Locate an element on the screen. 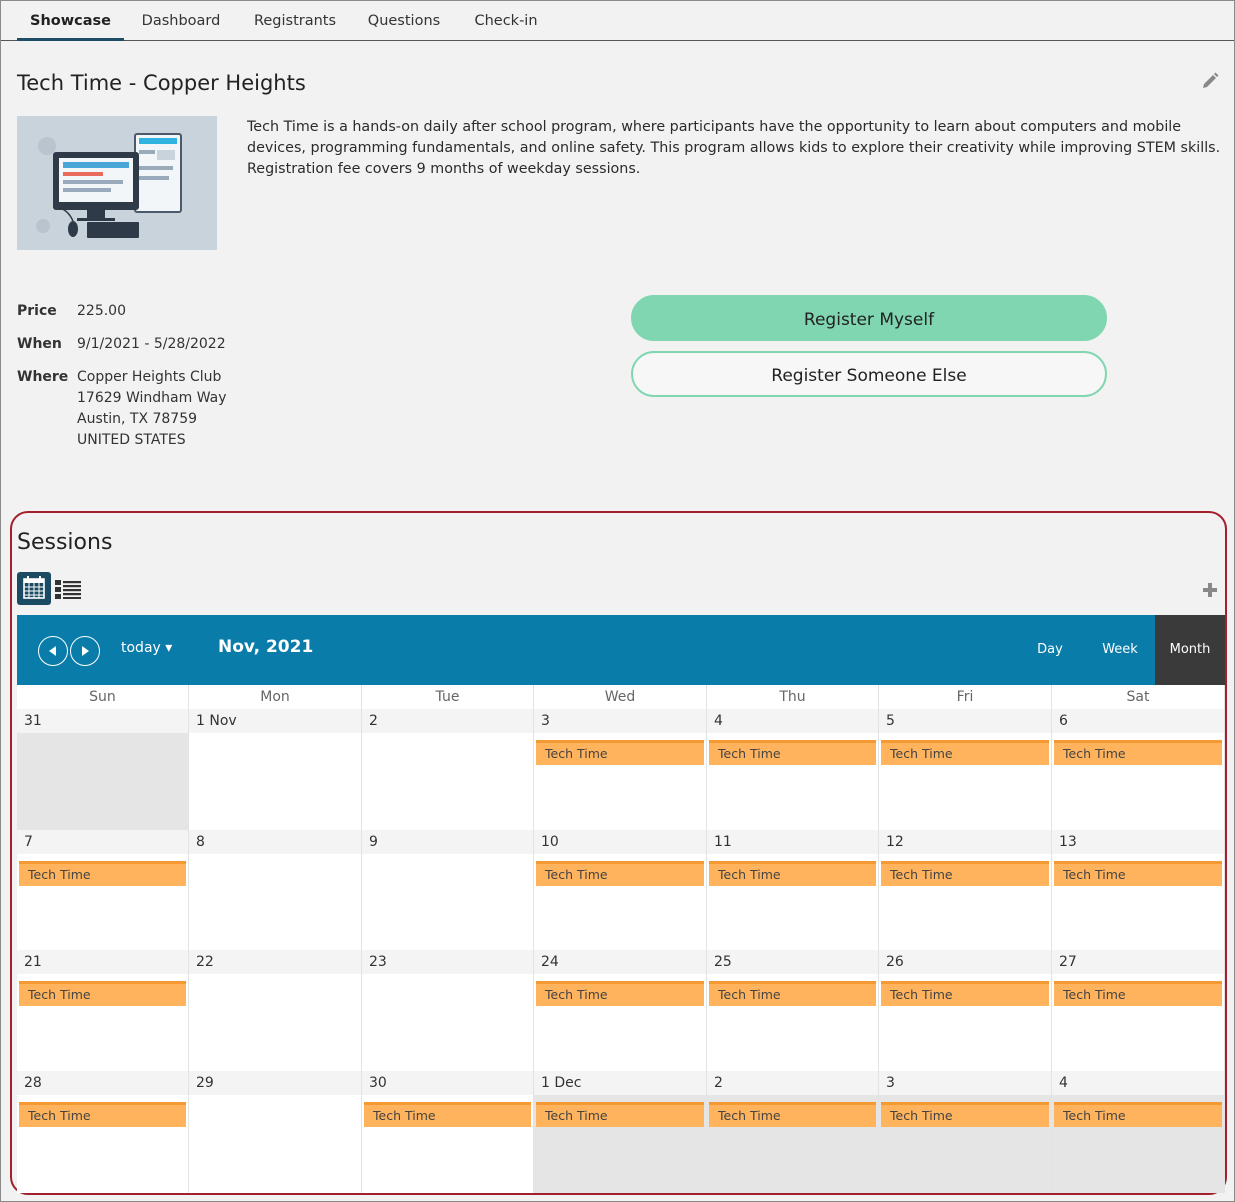 Image resolution: width=1235 pixels, height=1202 pixels. day-number: 29 is located at coordinates (275, 1083).